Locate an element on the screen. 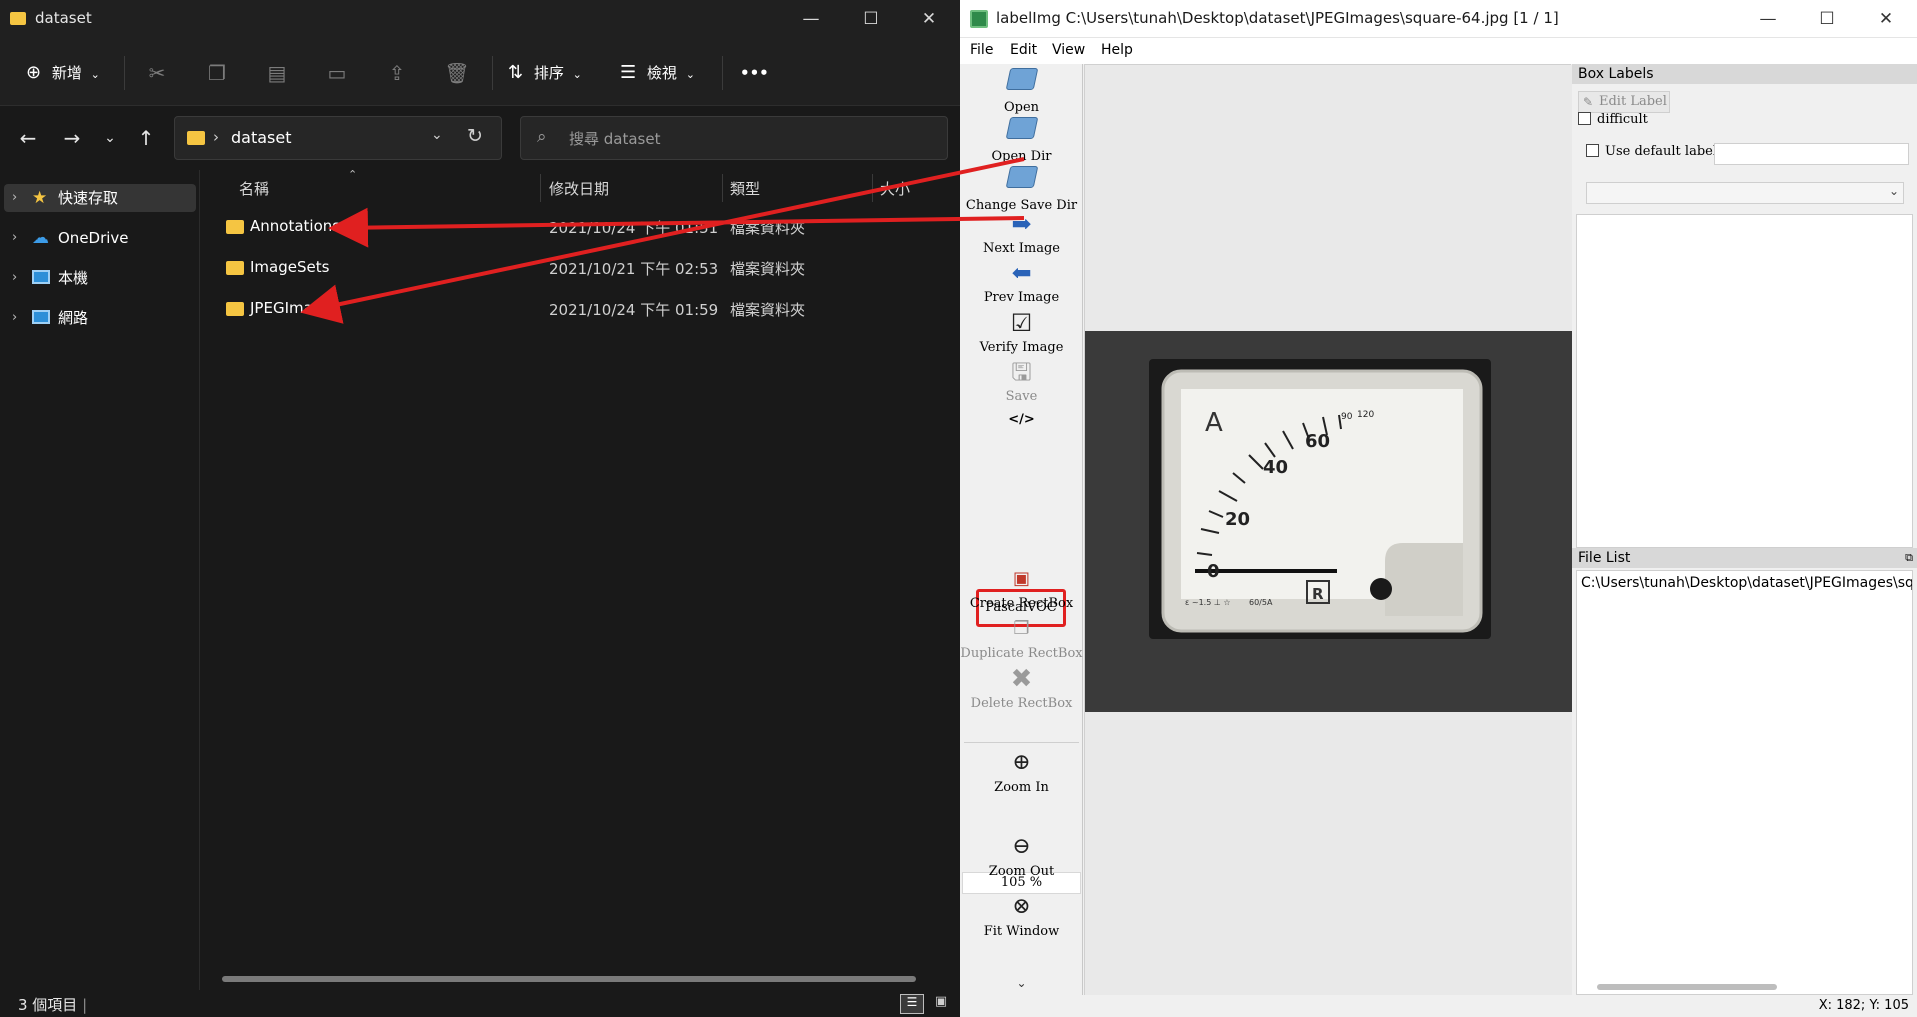 The image size is (1917, 1017). nav-item-quick-access: › ★ 快速存取 is located at coordinates (100, 198).